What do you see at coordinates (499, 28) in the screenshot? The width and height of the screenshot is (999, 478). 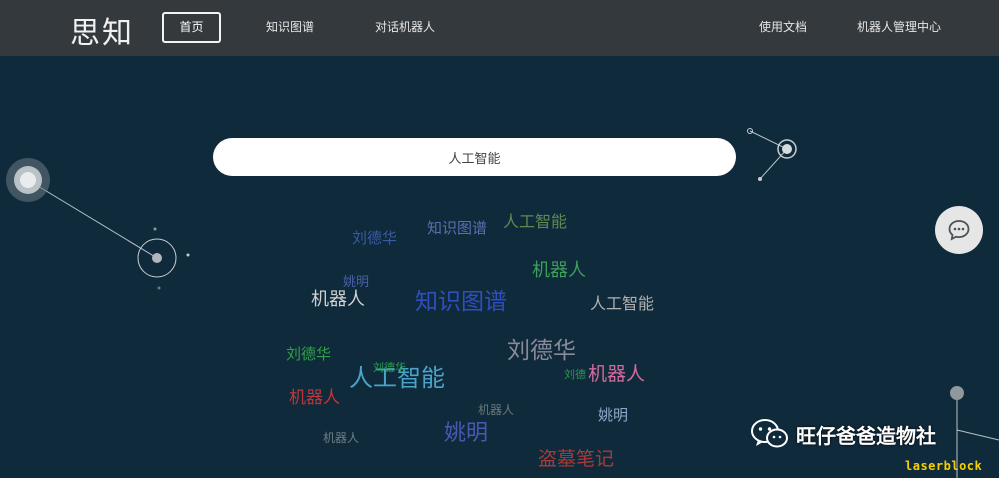 I see `top-nav-bar: 思知 首页 知识图谱 对话机器人 使用文档 机器人管理中心` at bounding box center [499, 28].